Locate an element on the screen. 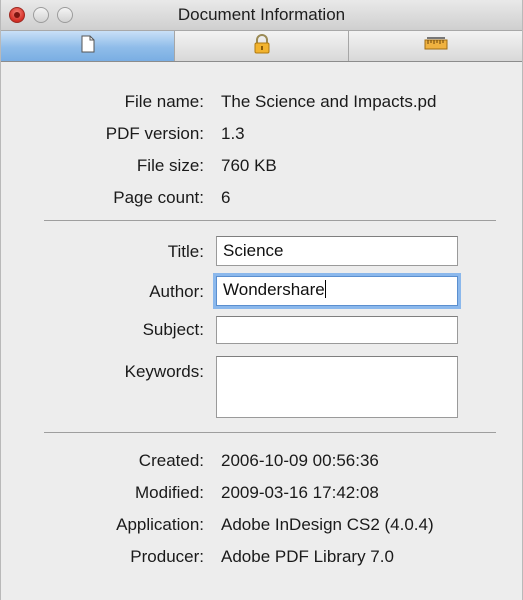  modified-value: 2009-03-16 17:42:08 is located at coordinates (300, 492).